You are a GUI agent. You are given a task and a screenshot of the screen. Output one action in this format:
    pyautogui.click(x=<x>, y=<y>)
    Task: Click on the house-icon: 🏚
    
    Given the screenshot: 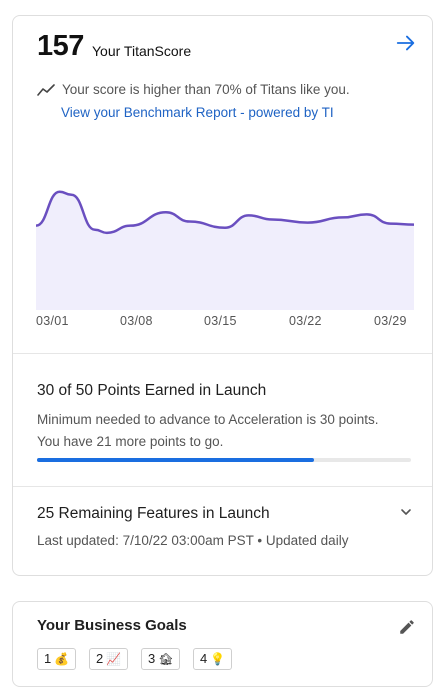 What is the action you would take?
    pyautogui.click(x=166, y=659)
    